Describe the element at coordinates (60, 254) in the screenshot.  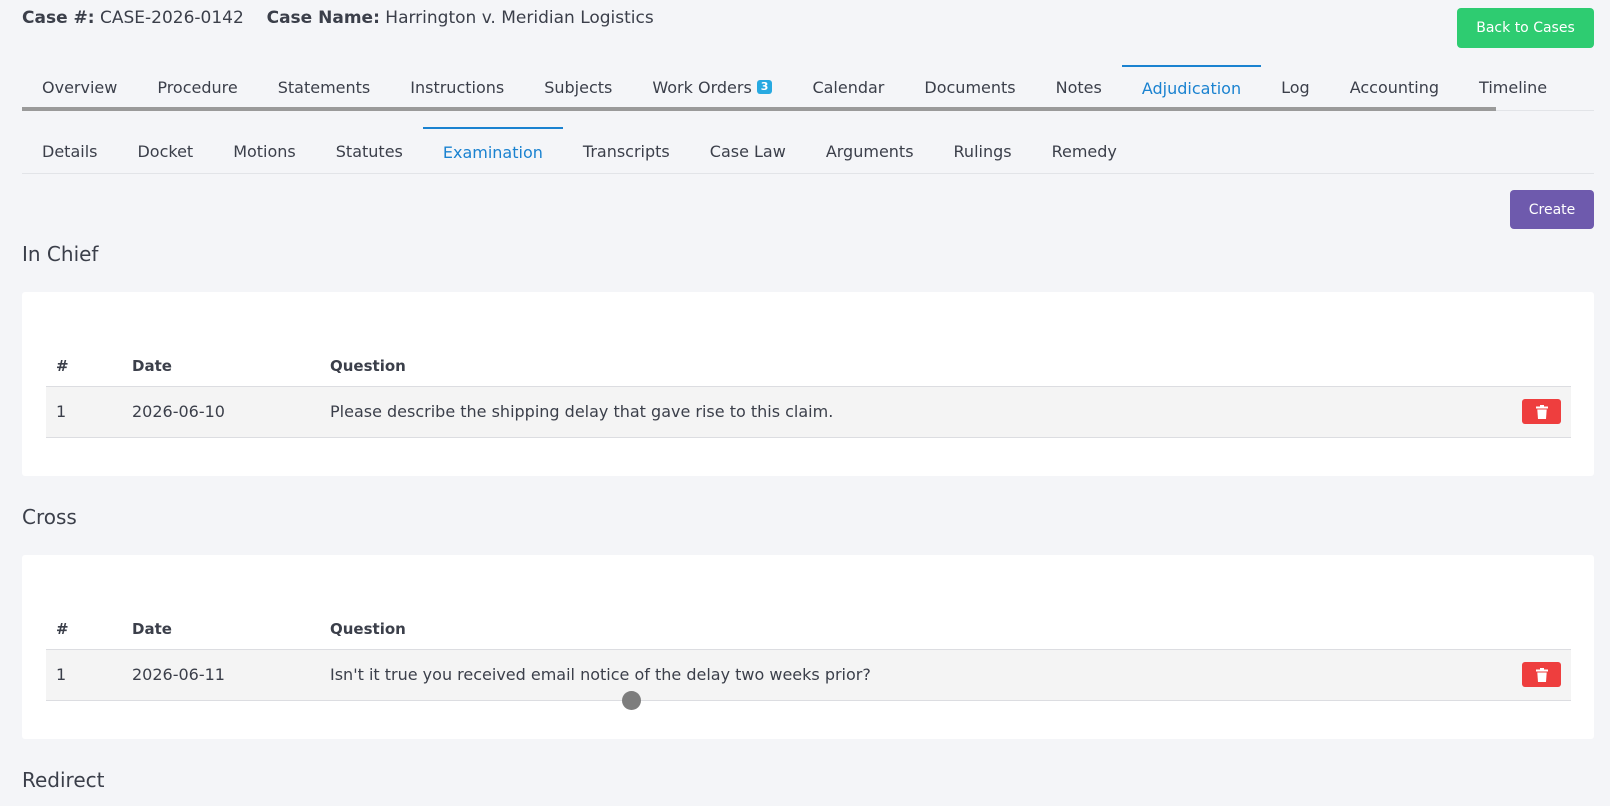
I see `section-title-in-chief: In Chief` at that location.